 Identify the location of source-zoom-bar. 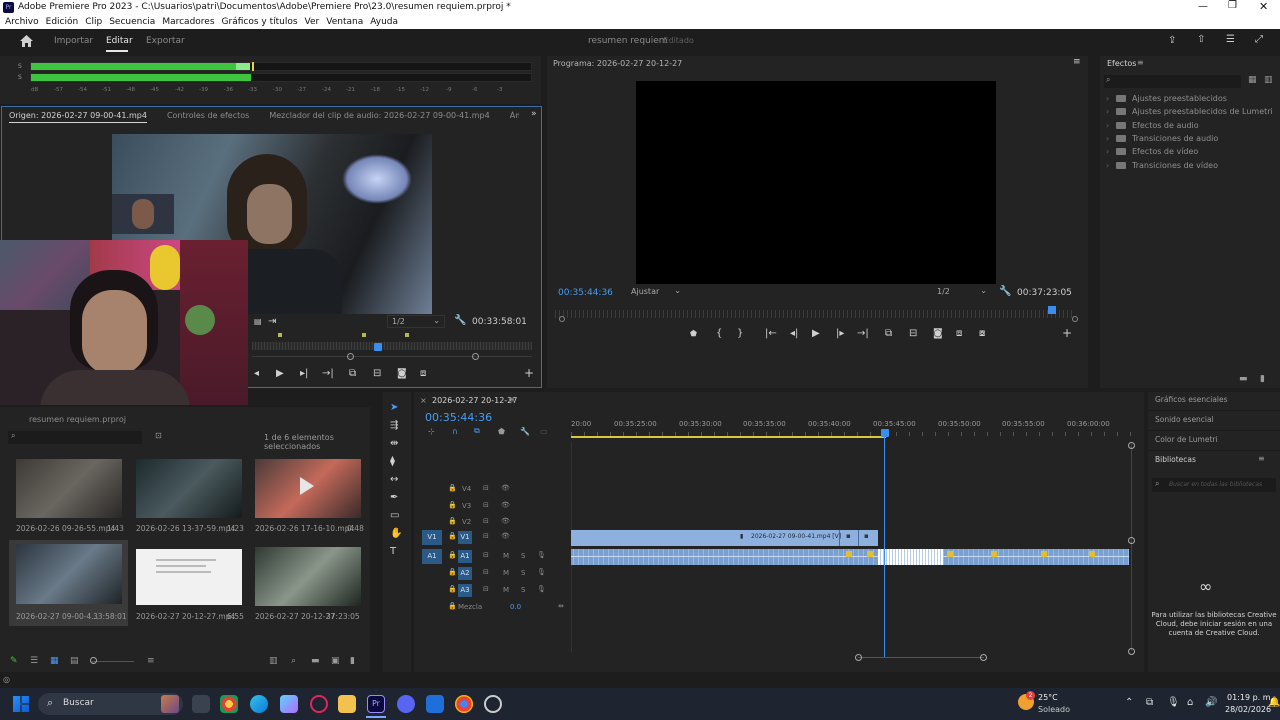
(392, 356).